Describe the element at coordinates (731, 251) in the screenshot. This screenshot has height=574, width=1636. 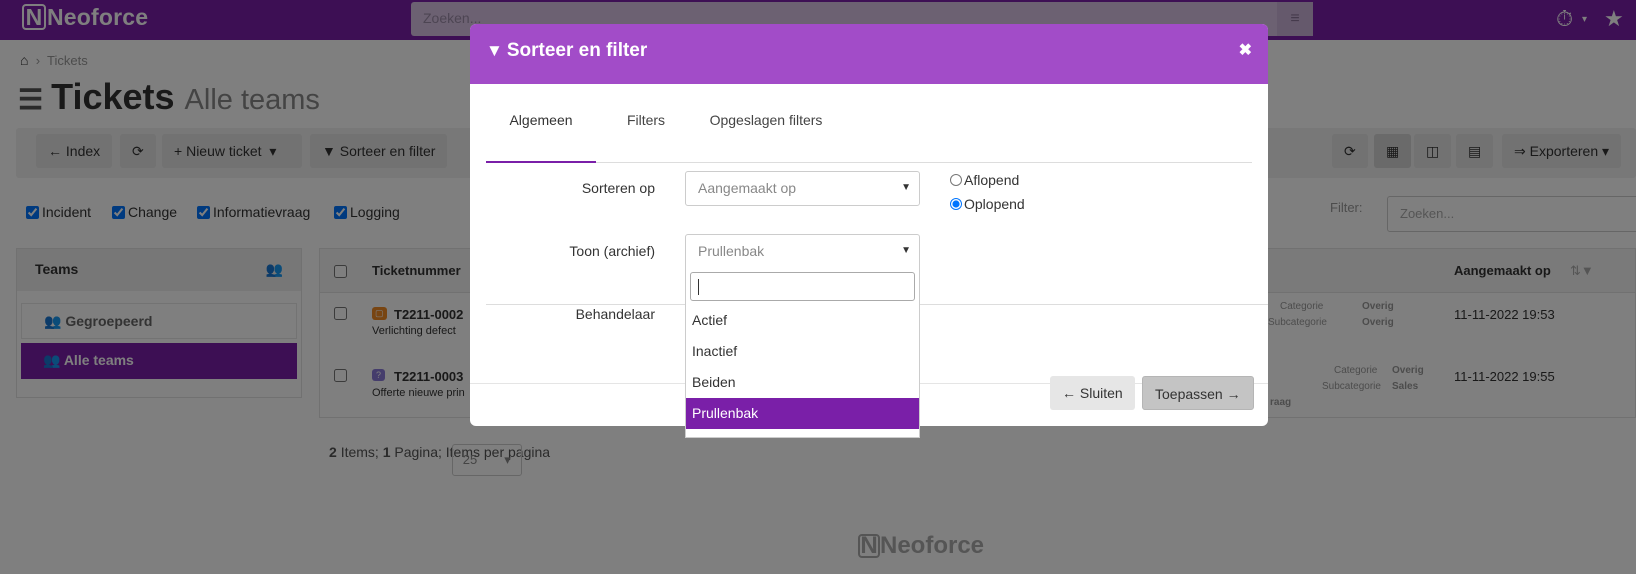
I see `archive-select-value: Prullenbak` at that location.